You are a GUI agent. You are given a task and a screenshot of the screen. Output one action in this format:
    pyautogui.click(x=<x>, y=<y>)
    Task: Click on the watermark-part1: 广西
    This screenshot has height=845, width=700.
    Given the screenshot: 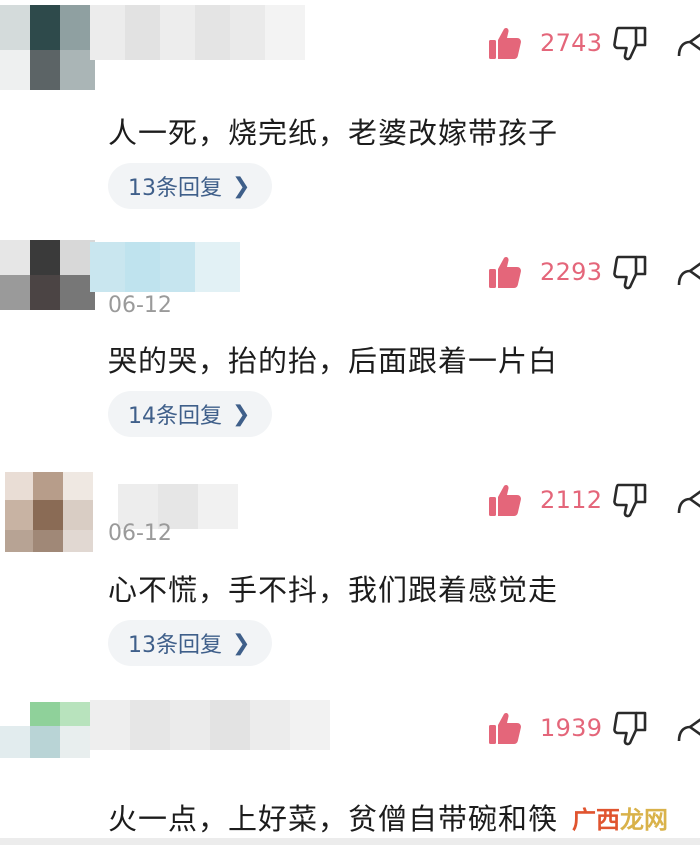 What is the action you would take?
    pyautogui.click(x=596, y=820)
    